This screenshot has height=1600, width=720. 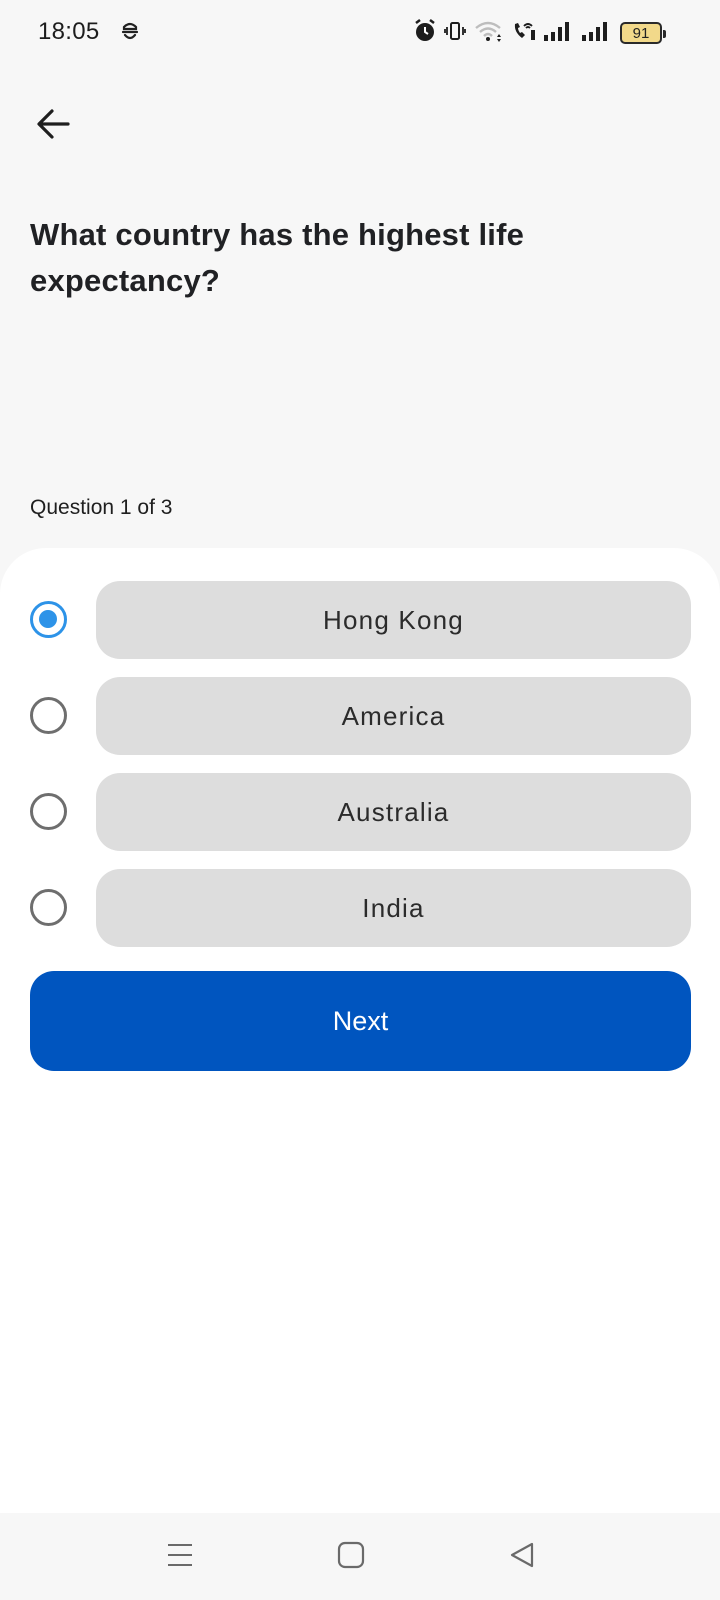 What do you see at coordinates (524, 33) in the screenshot?
I see `wifi-calling-icon` at bounding box center [524, 33].